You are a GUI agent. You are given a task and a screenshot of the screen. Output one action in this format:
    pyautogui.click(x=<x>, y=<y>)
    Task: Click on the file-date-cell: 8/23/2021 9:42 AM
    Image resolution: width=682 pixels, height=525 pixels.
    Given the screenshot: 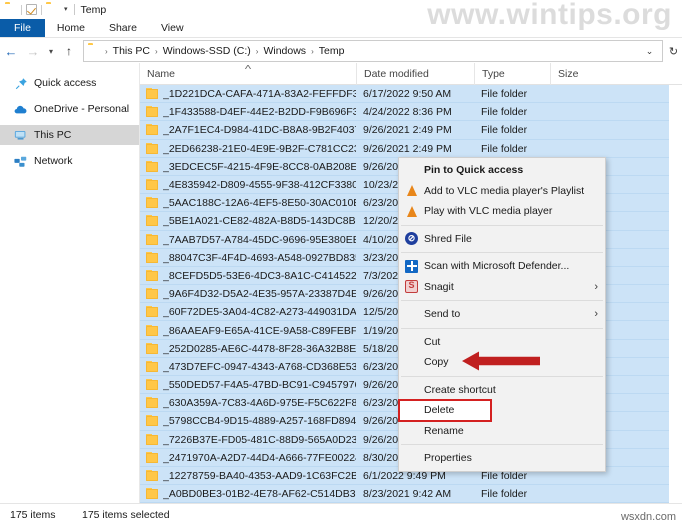 What is the action you would take?
    pyautogui.click(x=407, y=494)
    